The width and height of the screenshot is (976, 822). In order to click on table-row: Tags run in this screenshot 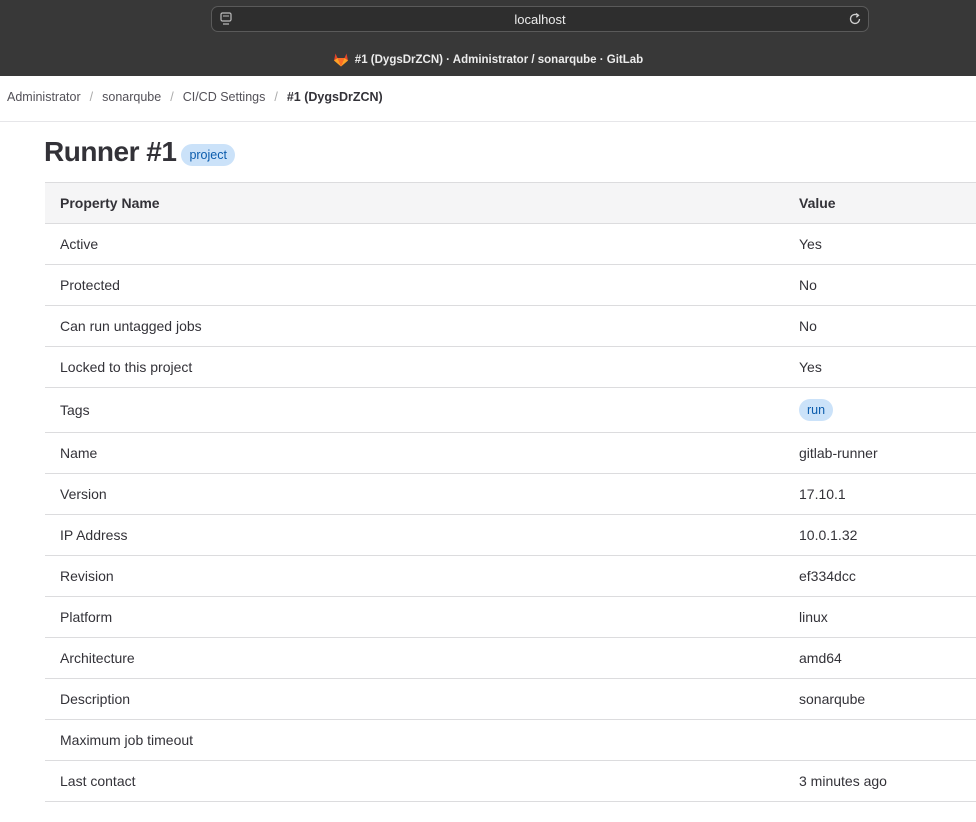, I will do `click(510, 410)`.